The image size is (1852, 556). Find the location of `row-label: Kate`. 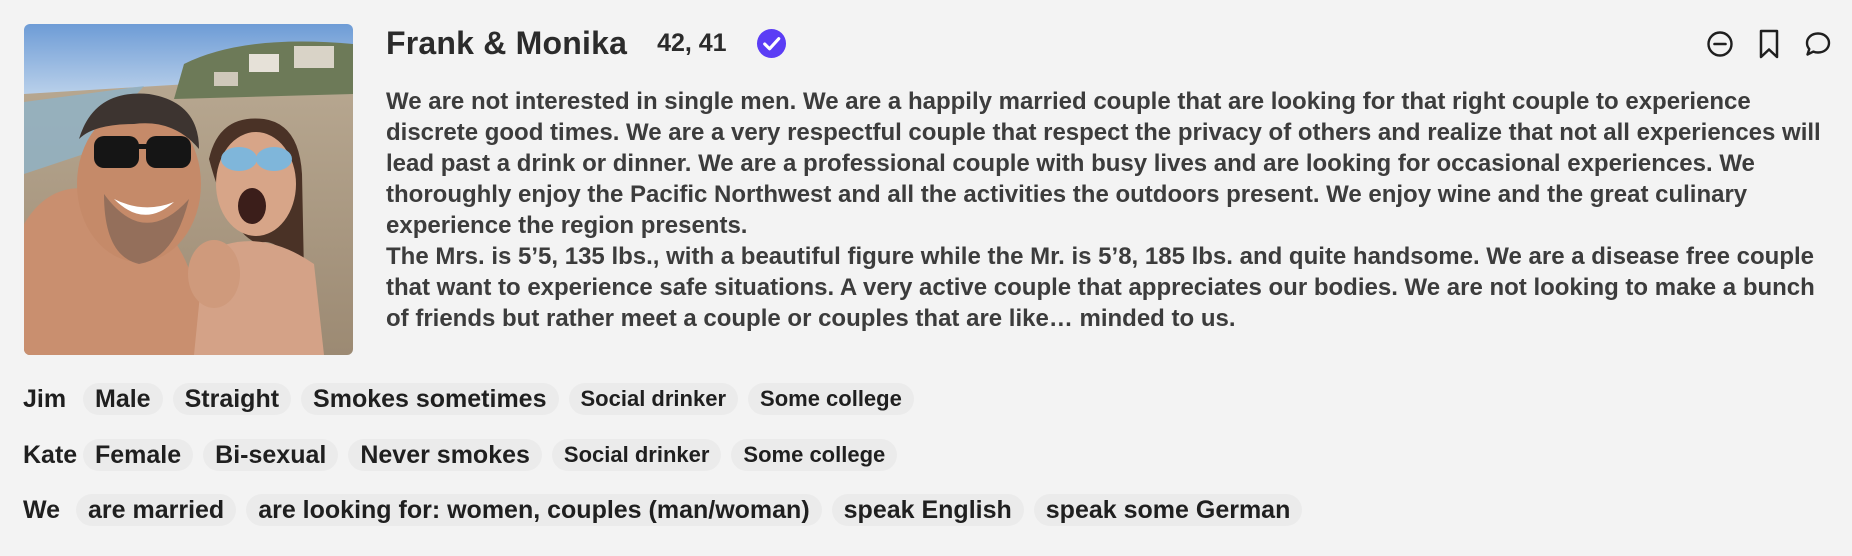

row-label: Kate is located at coordinates (50, 454).